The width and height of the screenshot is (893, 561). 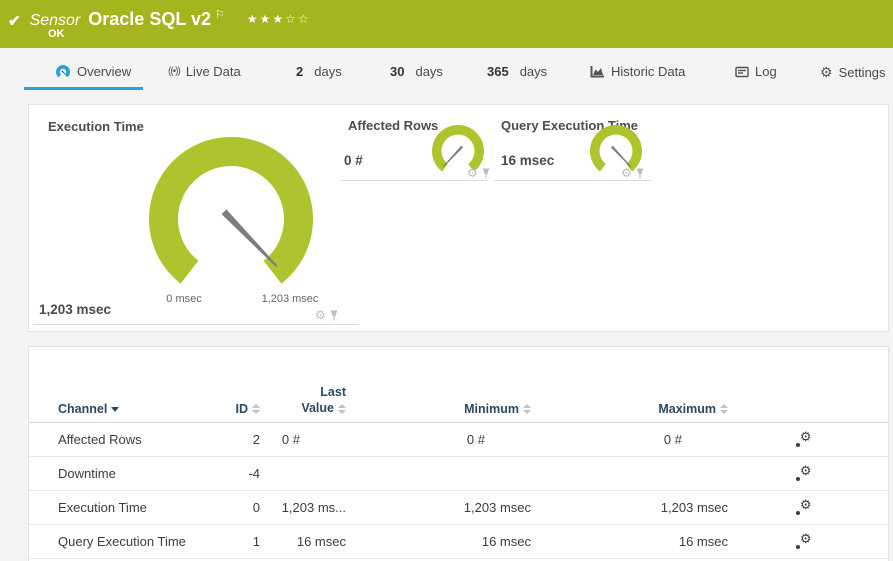 What do you see at coordinates (56, 34) in the screenshot?
I see `sensor-status-text: OK` at bounding box center [56, 34].